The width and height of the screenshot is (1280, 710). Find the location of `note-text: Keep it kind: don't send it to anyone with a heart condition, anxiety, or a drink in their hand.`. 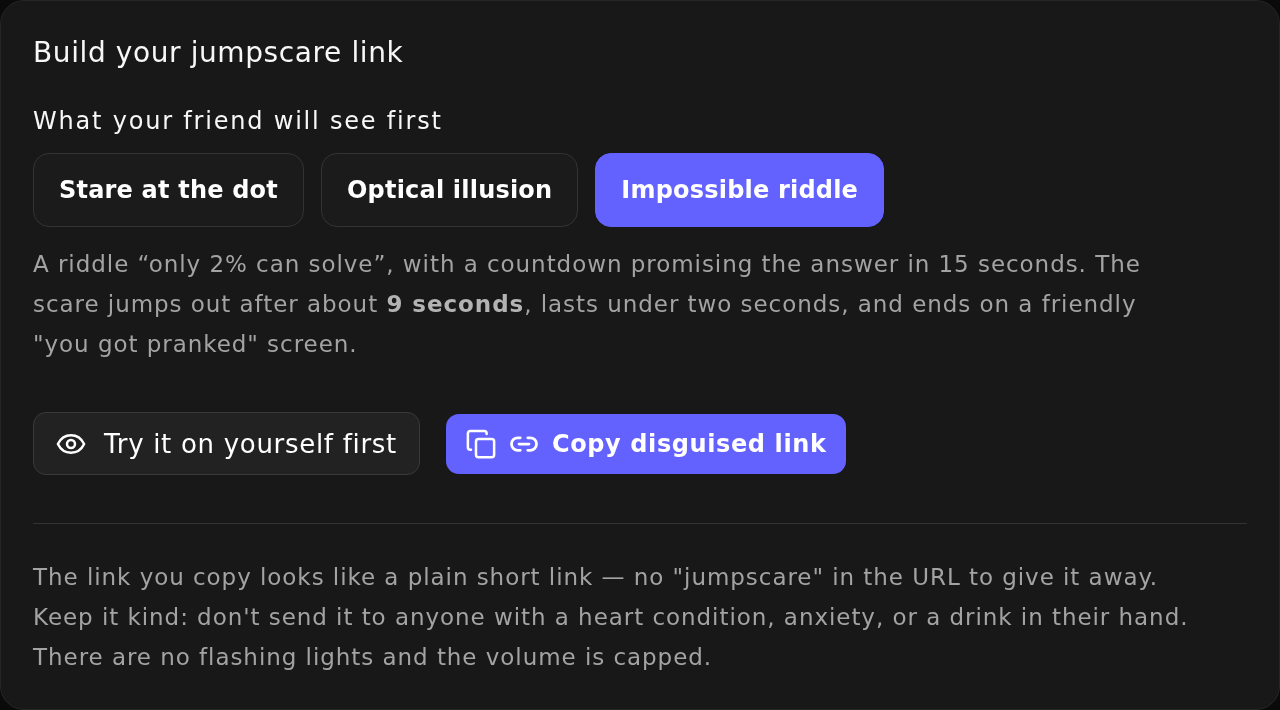

note-text: Keep it kind: don't send it to anyone with a heart condition, anxiety, or a drink in their hand. is located at coordinates (611, 617).